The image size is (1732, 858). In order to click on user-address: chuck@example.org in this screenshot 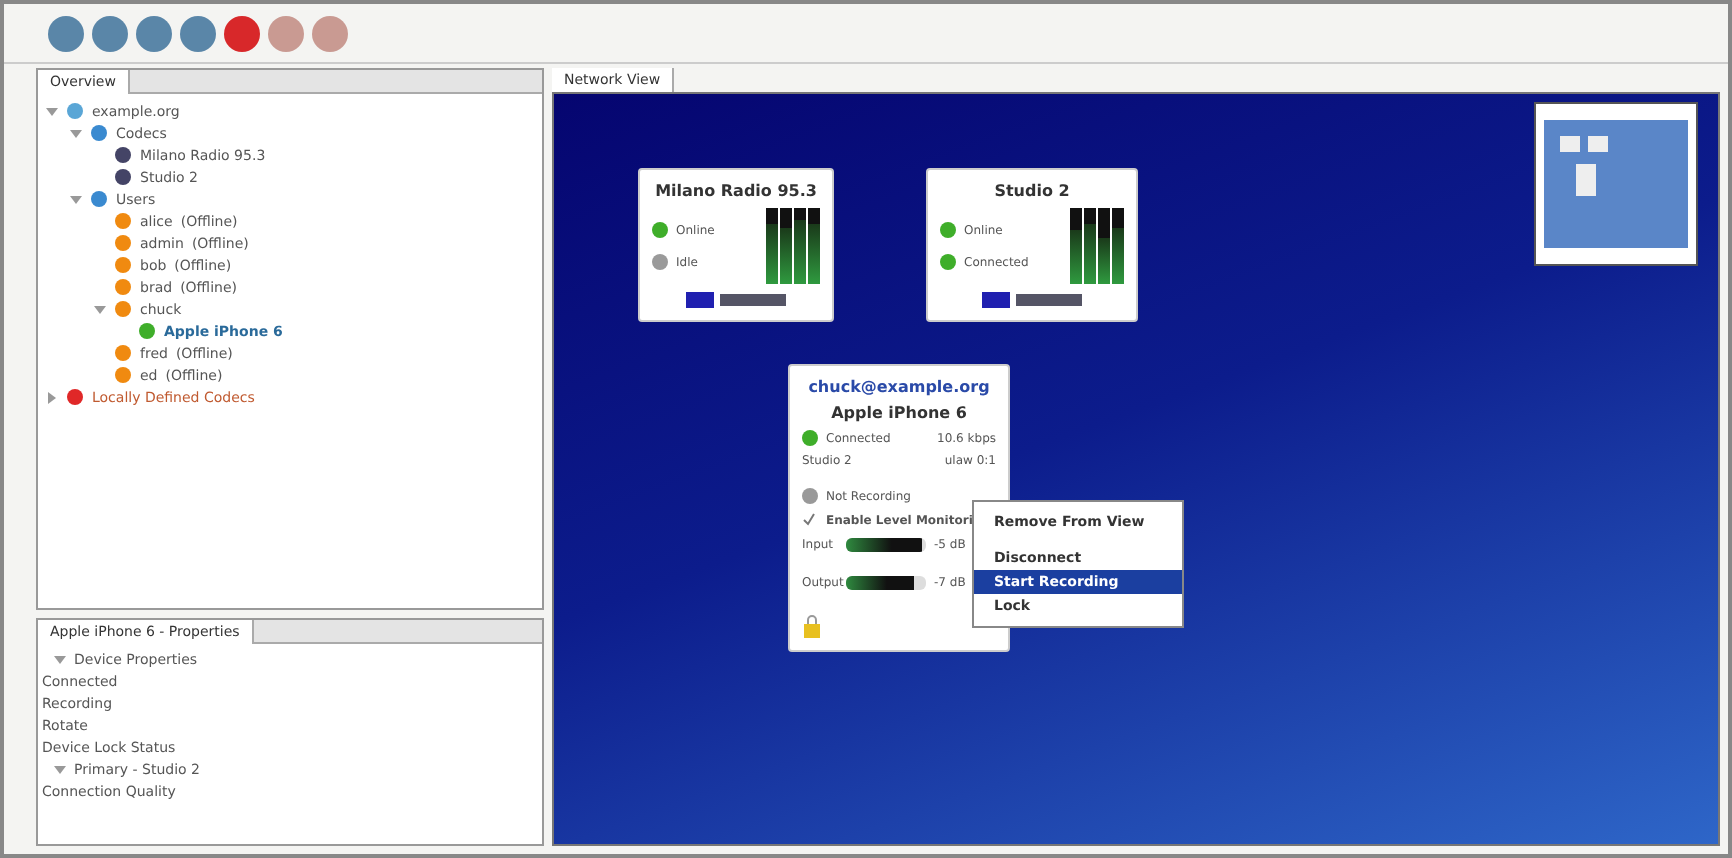, I will do `click(899, 387)`.